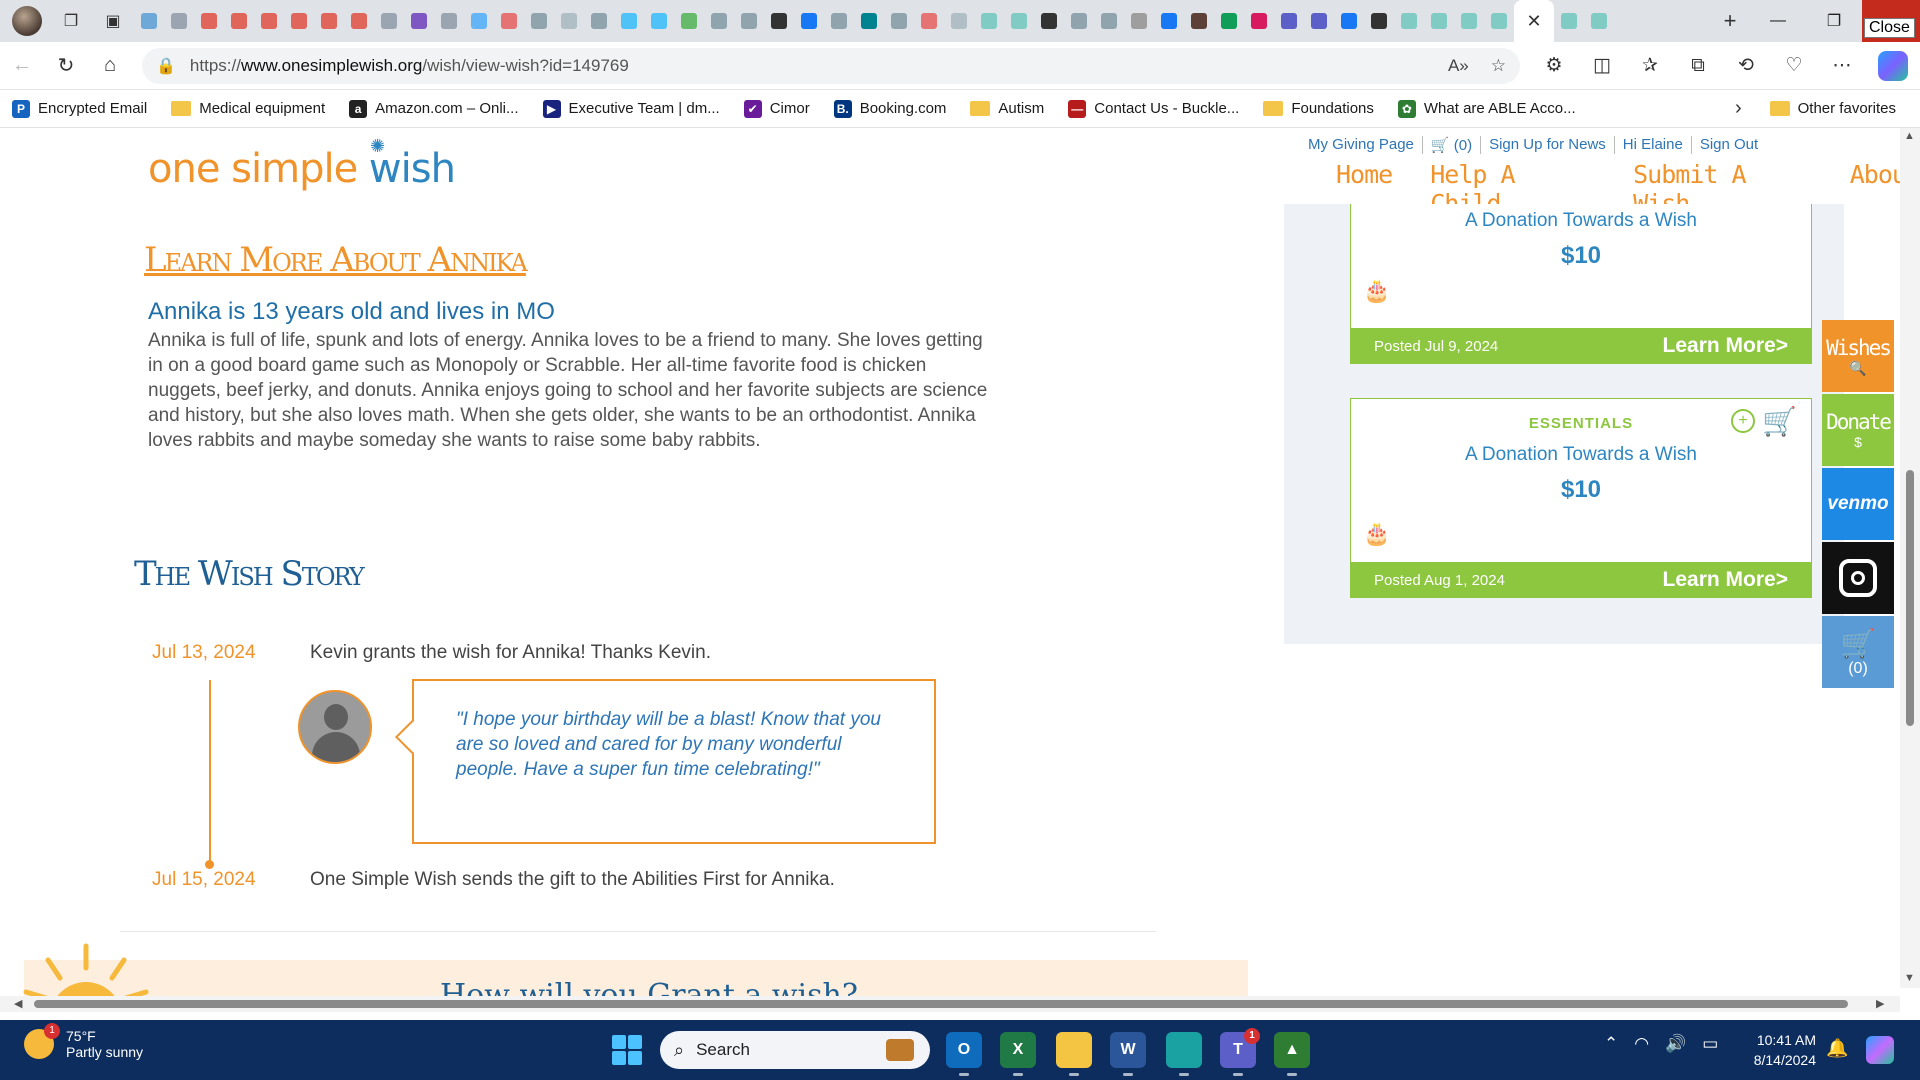 The height and width of the screenshot is (1080, 1920). Describe the element at coordinates (18, 1003) in the screenshot. I see `scroll-left-arrow: ◀` at that location.